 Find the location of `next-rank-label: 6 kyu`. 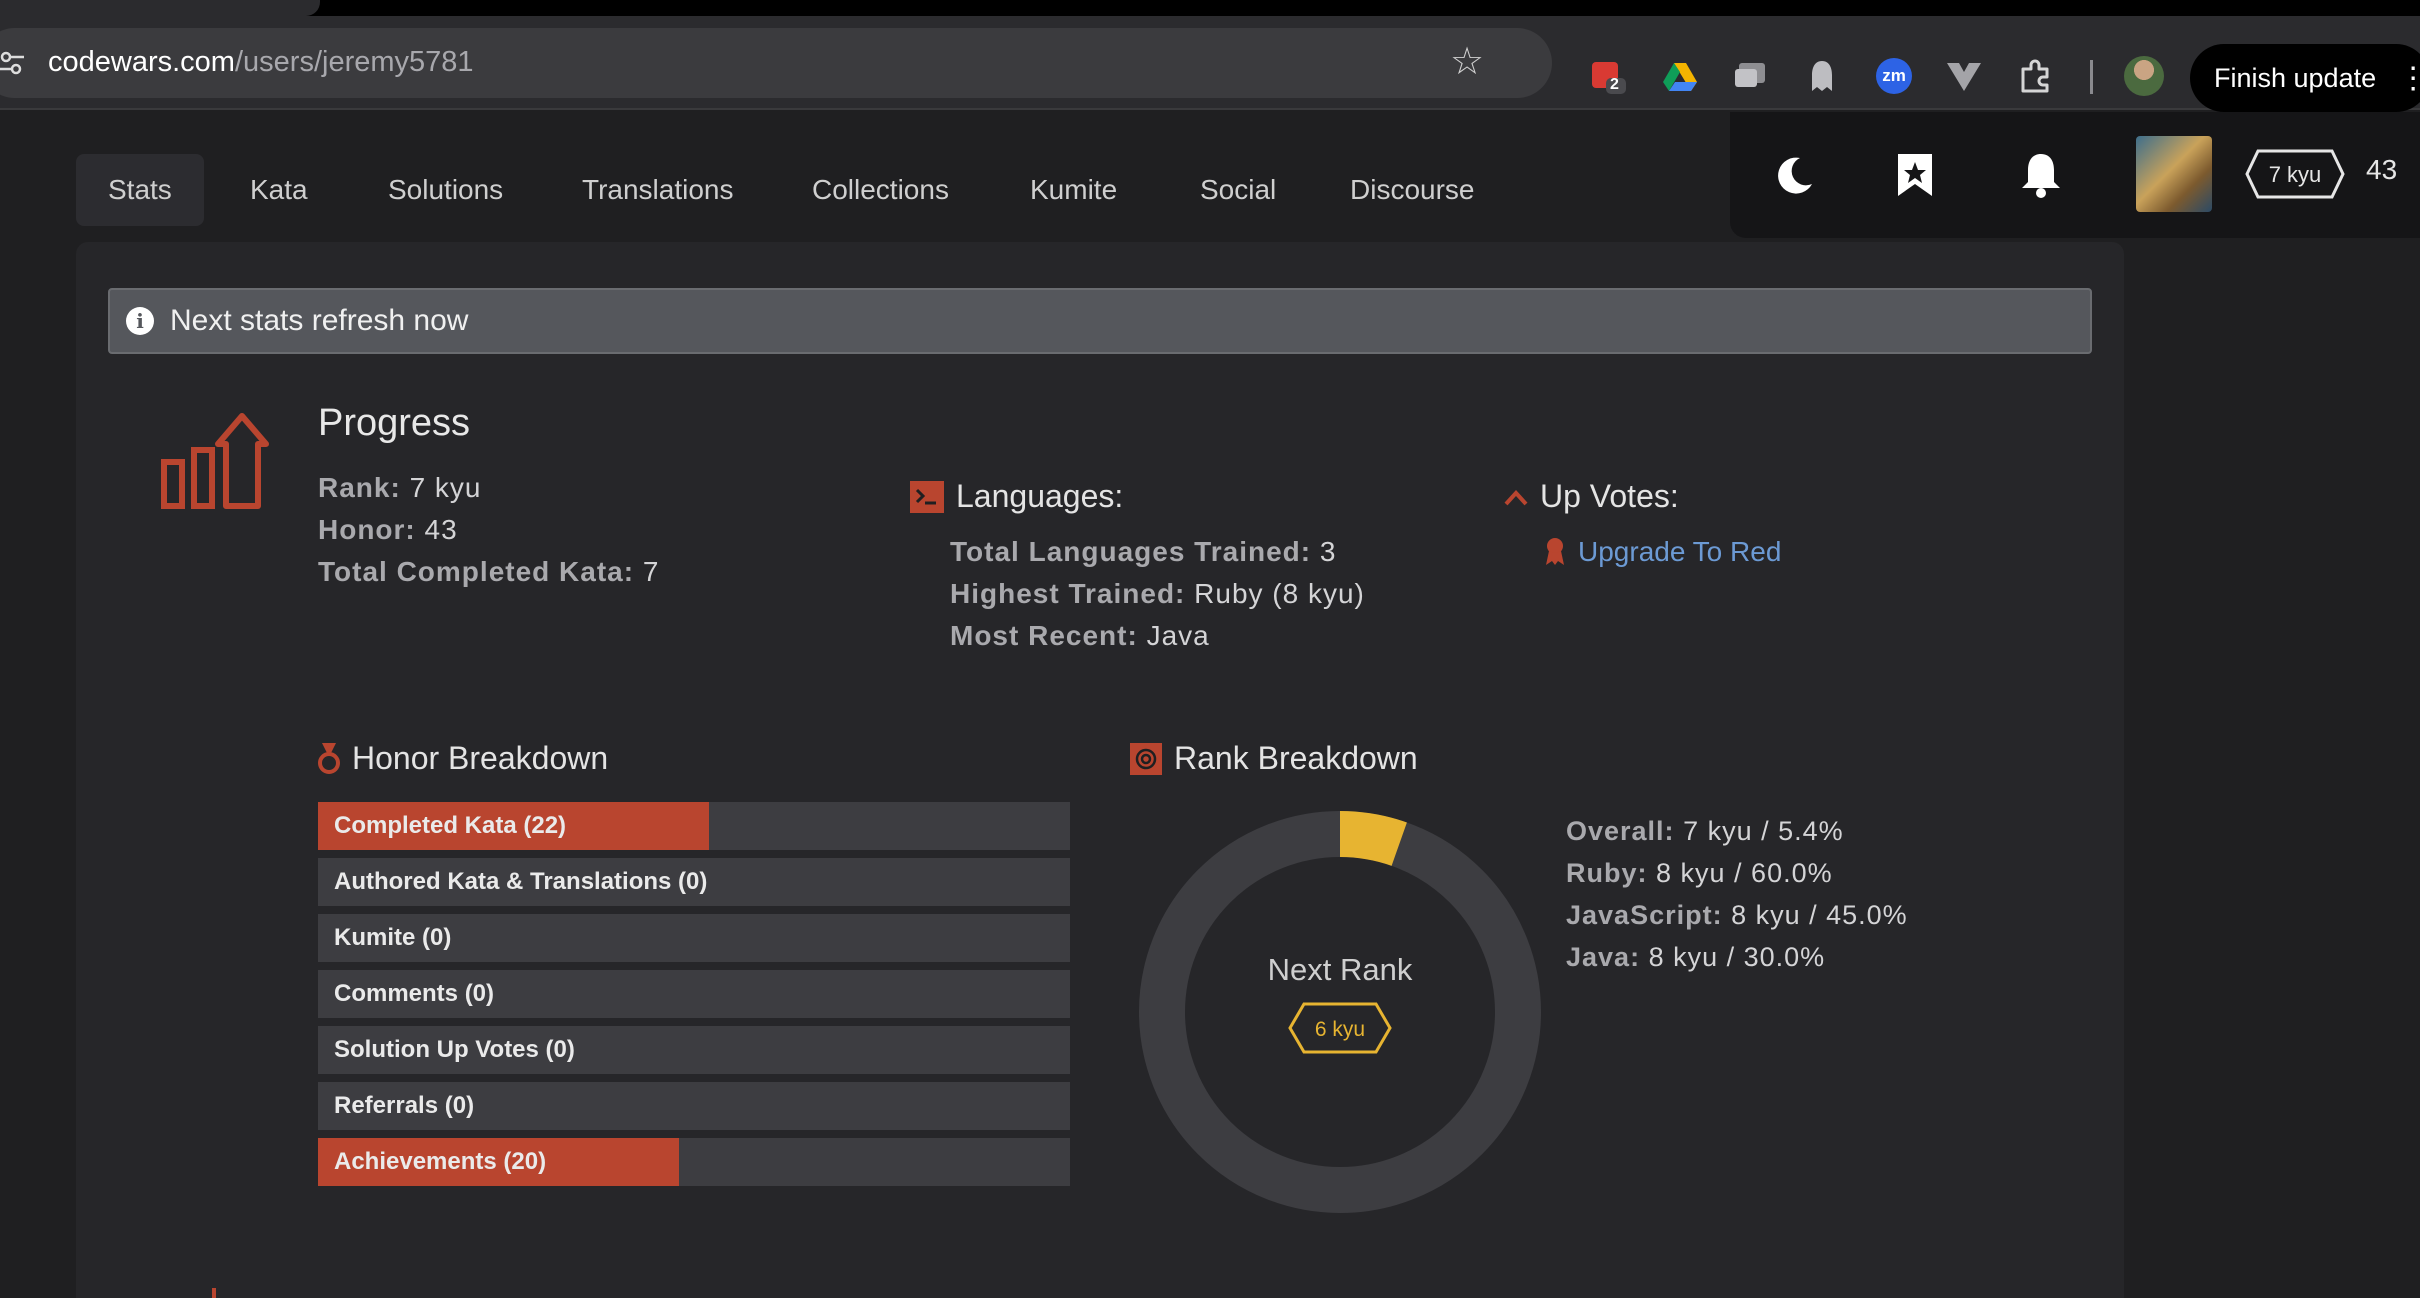

next-rank-label: 6 kyu is located at coordinates (1340, 1029).